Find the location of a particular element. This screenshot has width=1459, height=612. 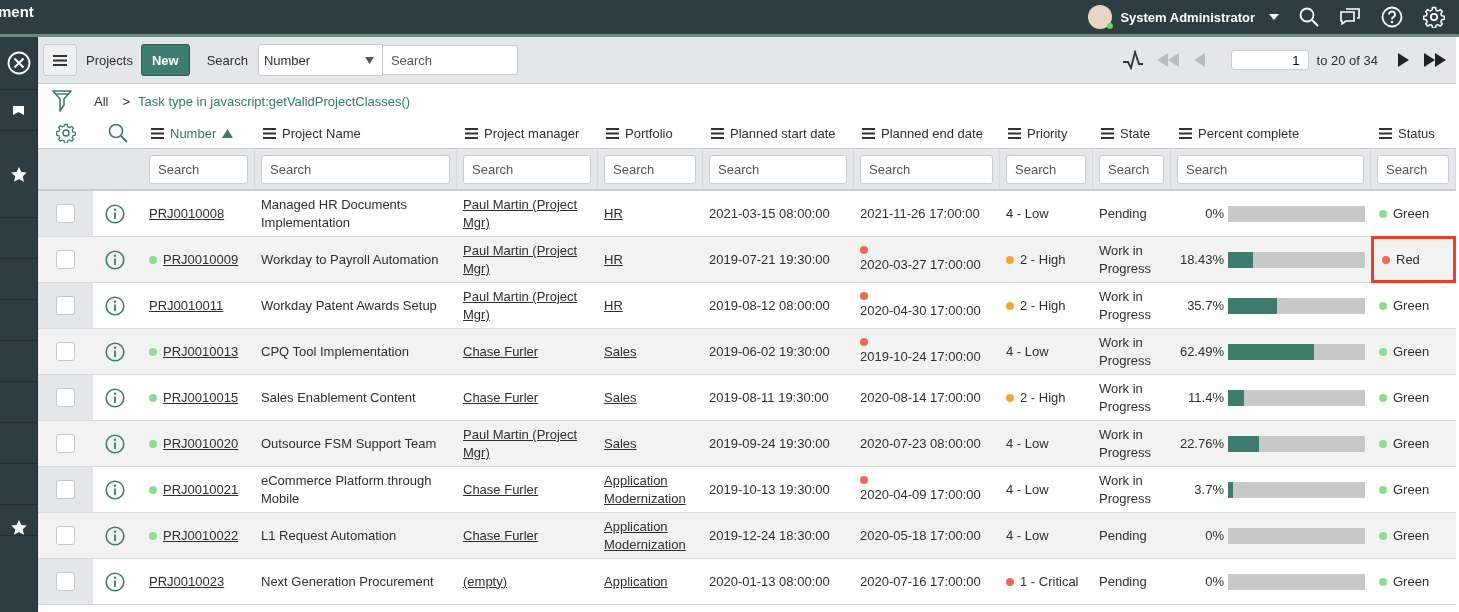

column-header: Portfolio is located at coordinates (649, 133).